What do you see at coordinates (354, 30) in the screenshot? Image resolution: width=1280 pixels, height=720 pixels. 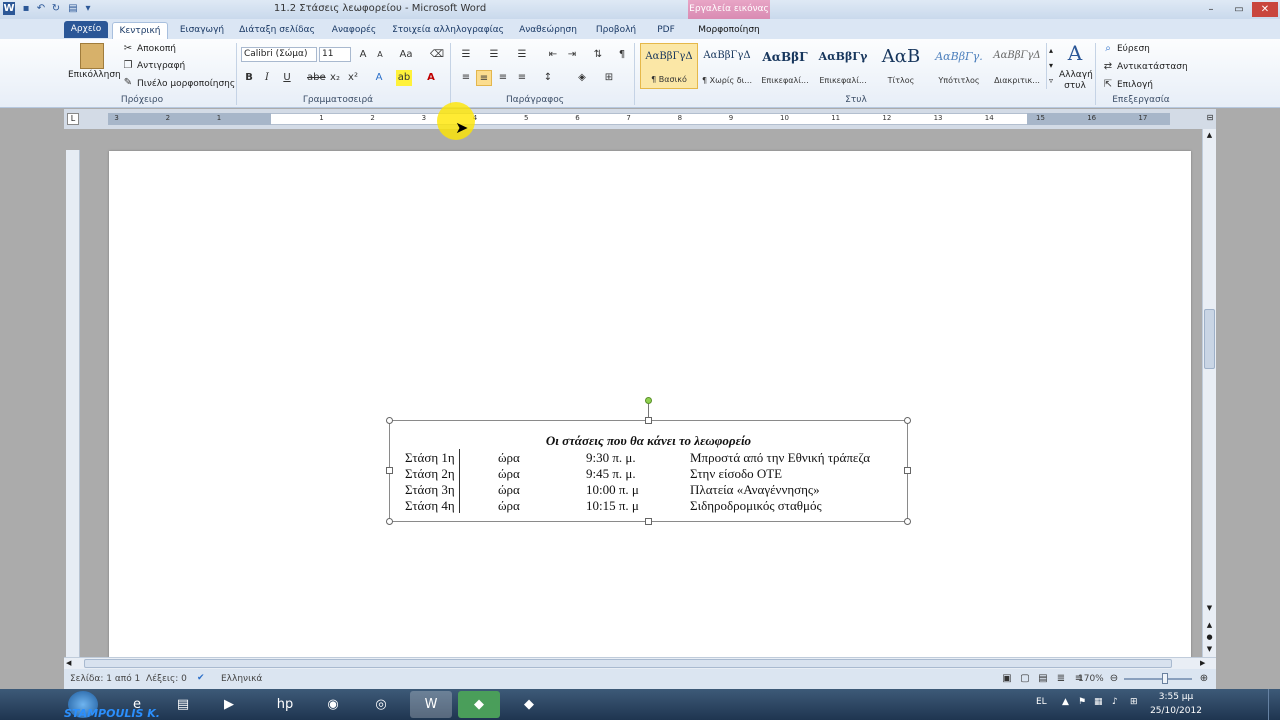 I see `tab-references: Αναφορές` at bounding box center [354, 30].